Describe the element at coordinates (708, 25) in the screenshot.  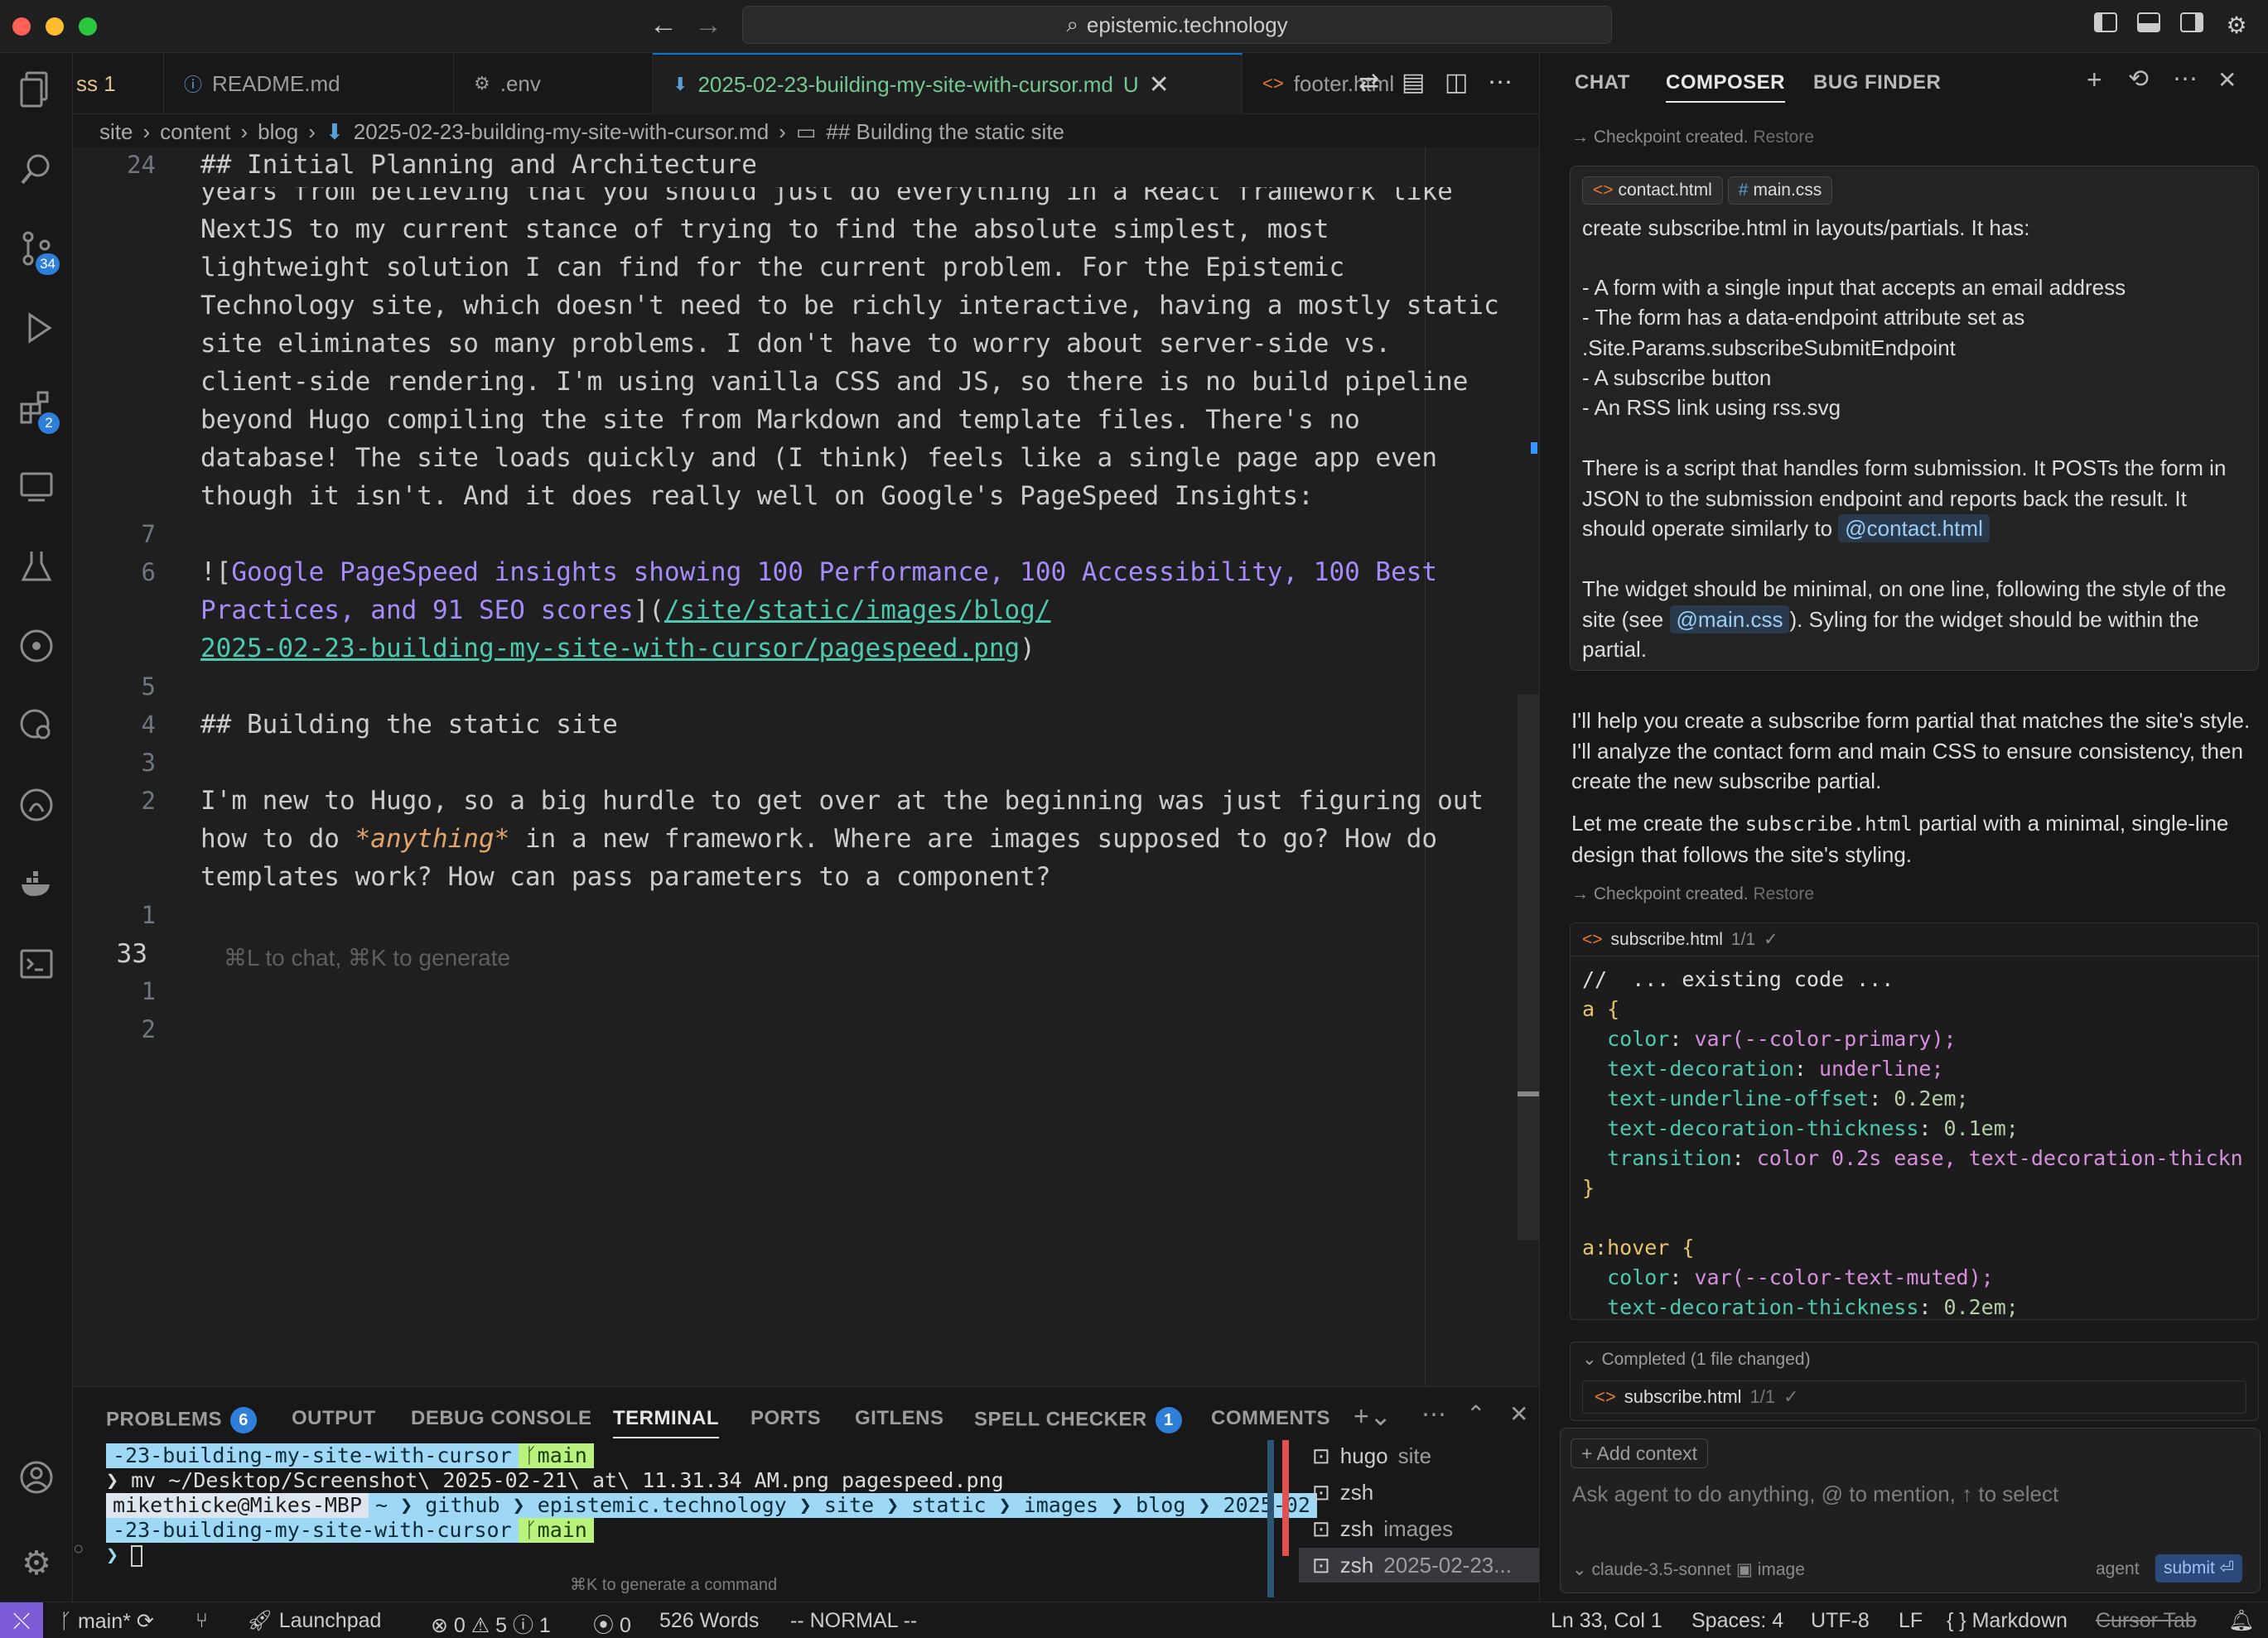
I see `forward-arrow-icon: →` at that location.